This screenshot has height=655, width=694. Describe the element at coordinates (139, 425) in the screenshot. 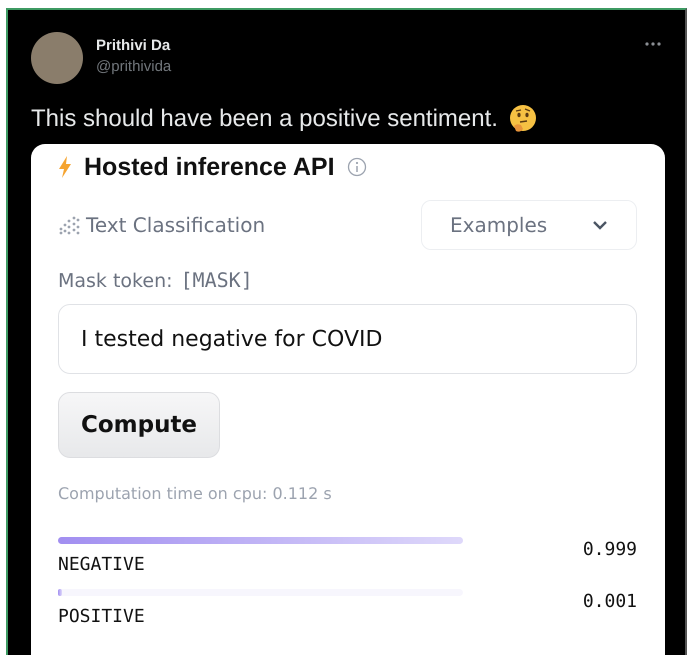

I see `compute-button: Compute` at that location.